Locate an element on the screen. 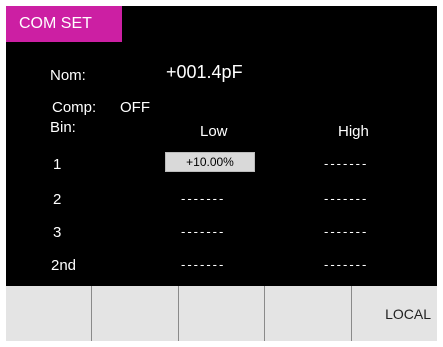 The image size is (443, 347). bin-row-label: 2 is located at coordinates (57, 199).